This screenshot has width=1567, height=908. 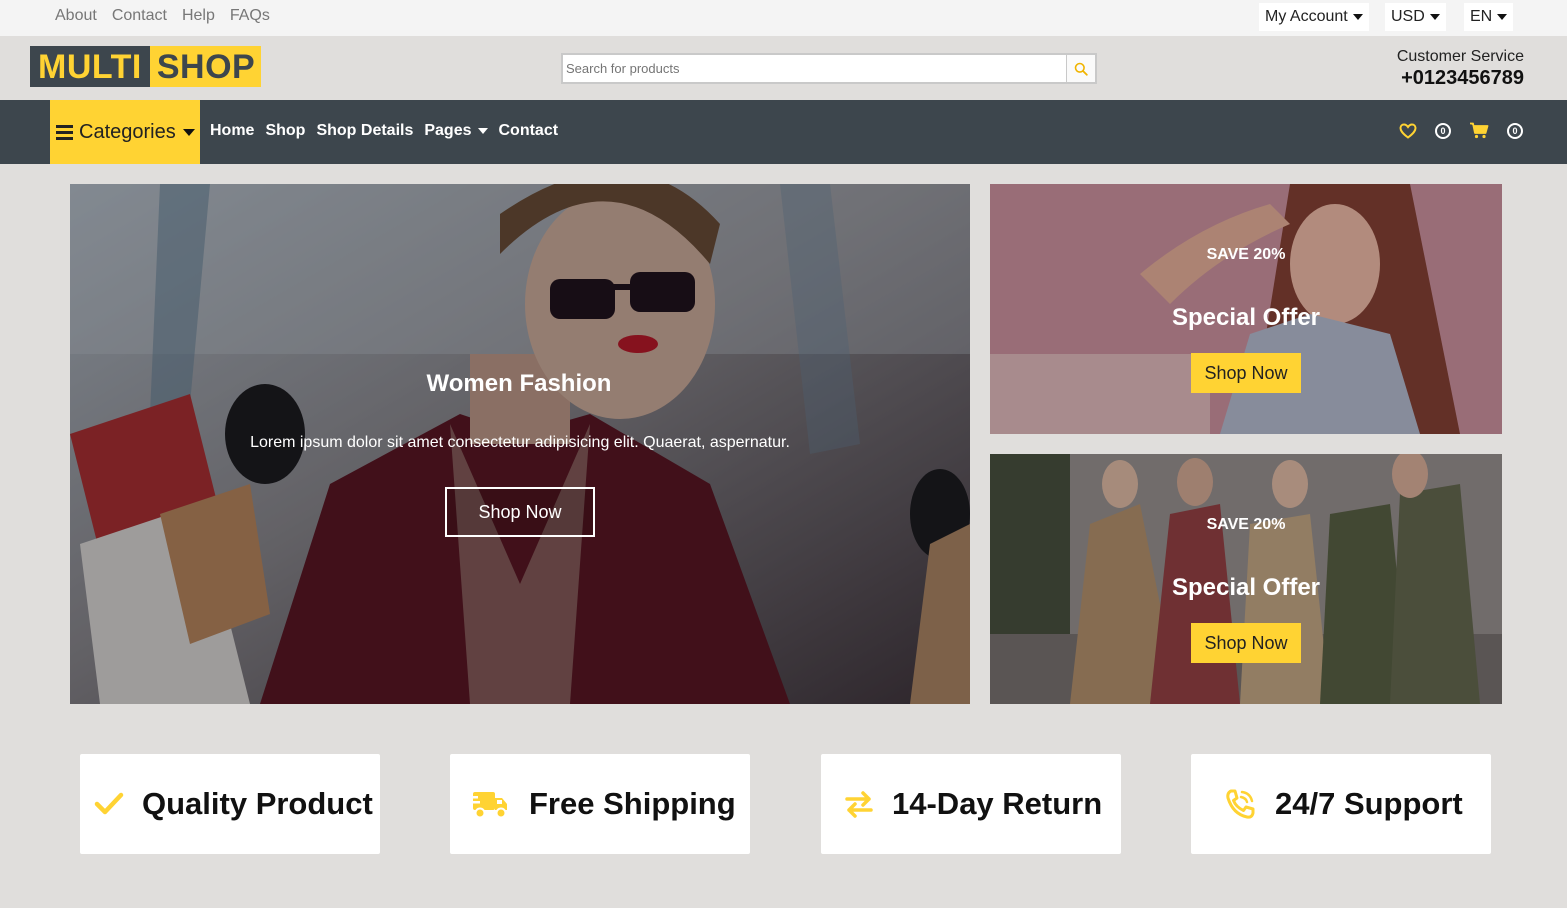 What do you see at coordinates (257, 803) in the screenshot?
I see `feature-label: Quality Product` at bounding box center [257, 803].